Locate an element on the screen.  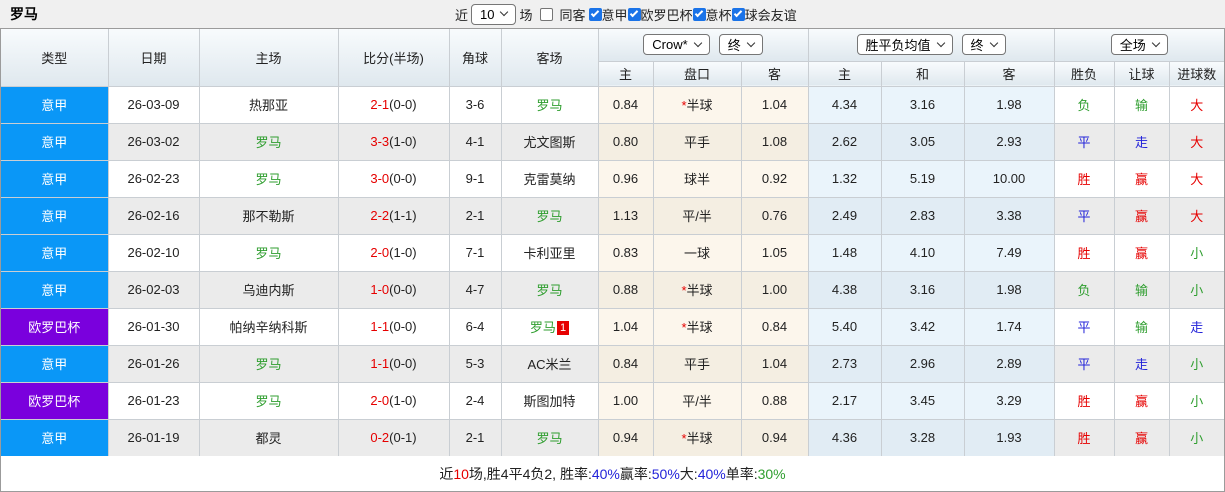
ah-away-odds-cell: 1.05 is located at coordinates (775, 253).